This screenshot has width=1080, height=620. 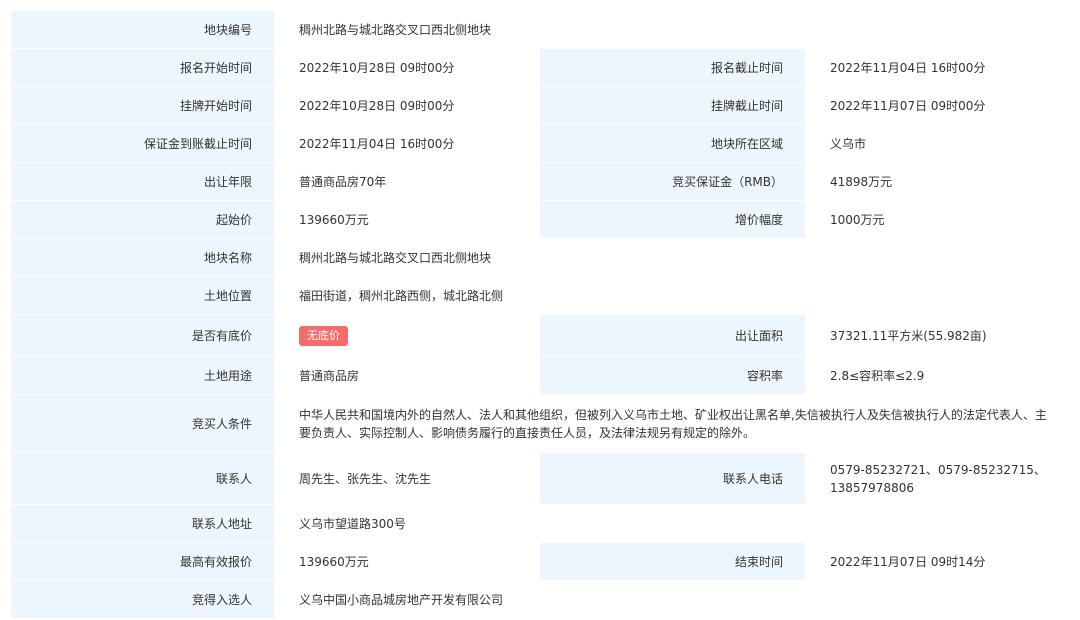 I want to click on contact-address-value: 义乌市望道路300号, so click(x=673, y=523).